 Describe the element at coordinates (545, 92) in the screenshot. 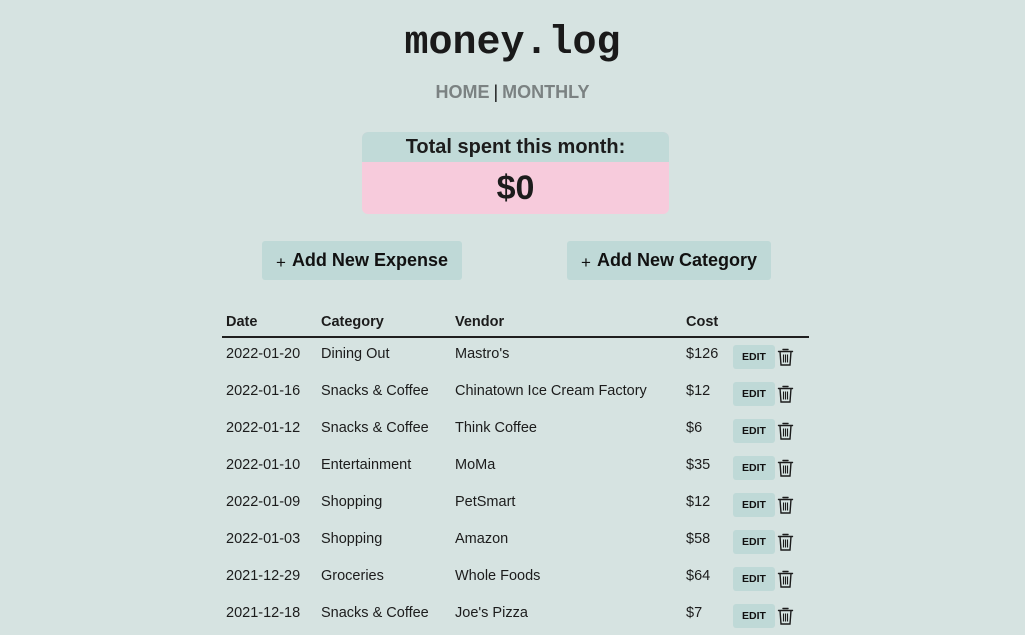

I see `nav-monthly-link: MONTHLY` at that location.